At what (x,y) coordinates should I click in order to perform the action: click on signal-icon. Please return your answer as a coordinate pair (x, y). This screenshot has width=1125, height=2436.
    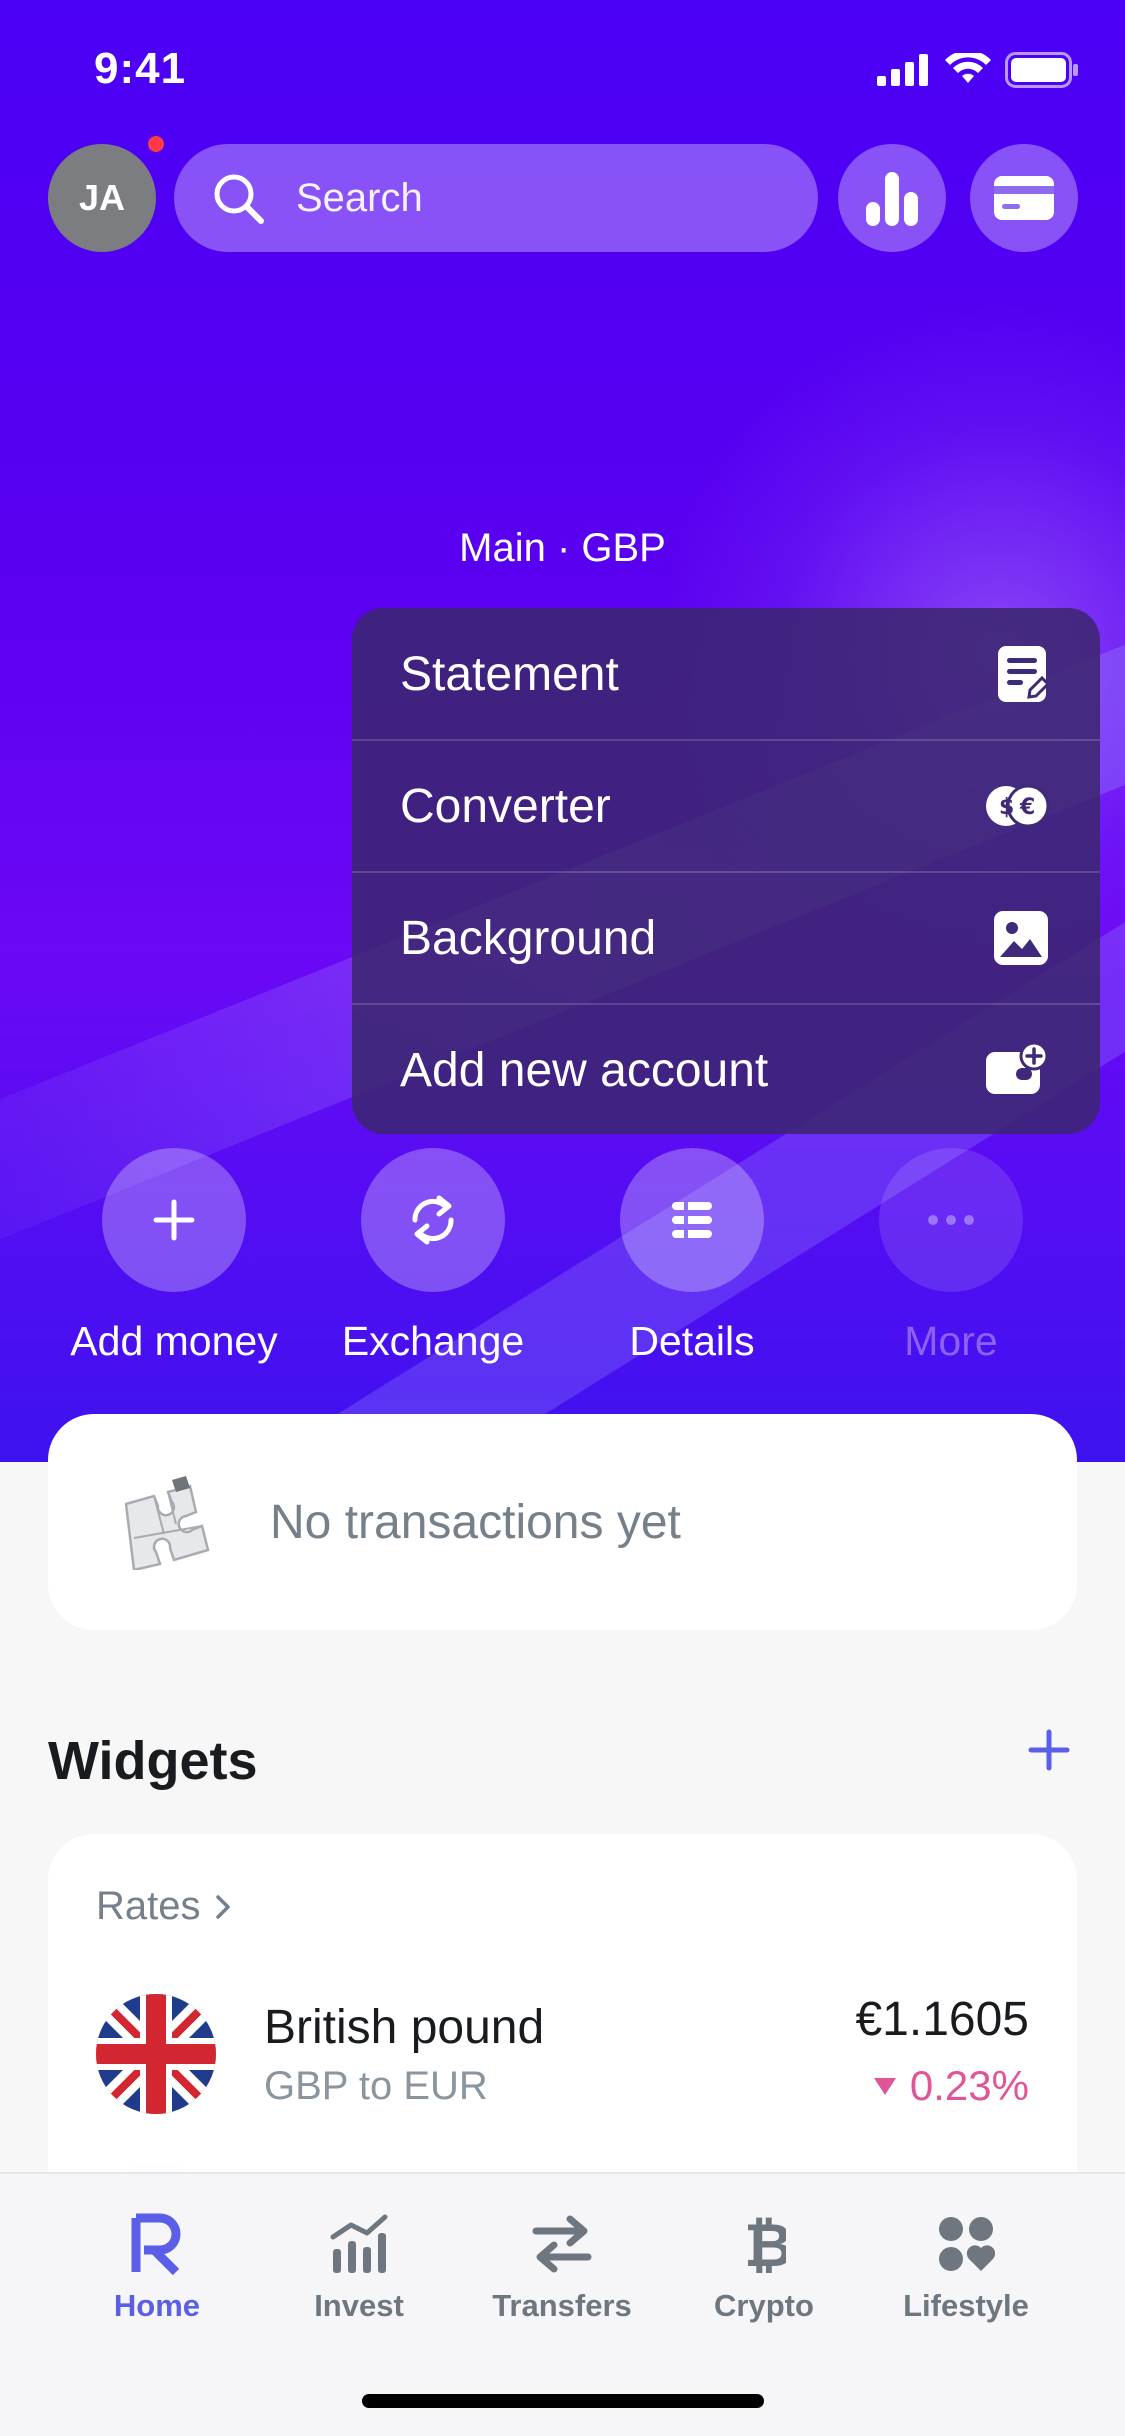
    Looking at the image, I should click on (902, 70).